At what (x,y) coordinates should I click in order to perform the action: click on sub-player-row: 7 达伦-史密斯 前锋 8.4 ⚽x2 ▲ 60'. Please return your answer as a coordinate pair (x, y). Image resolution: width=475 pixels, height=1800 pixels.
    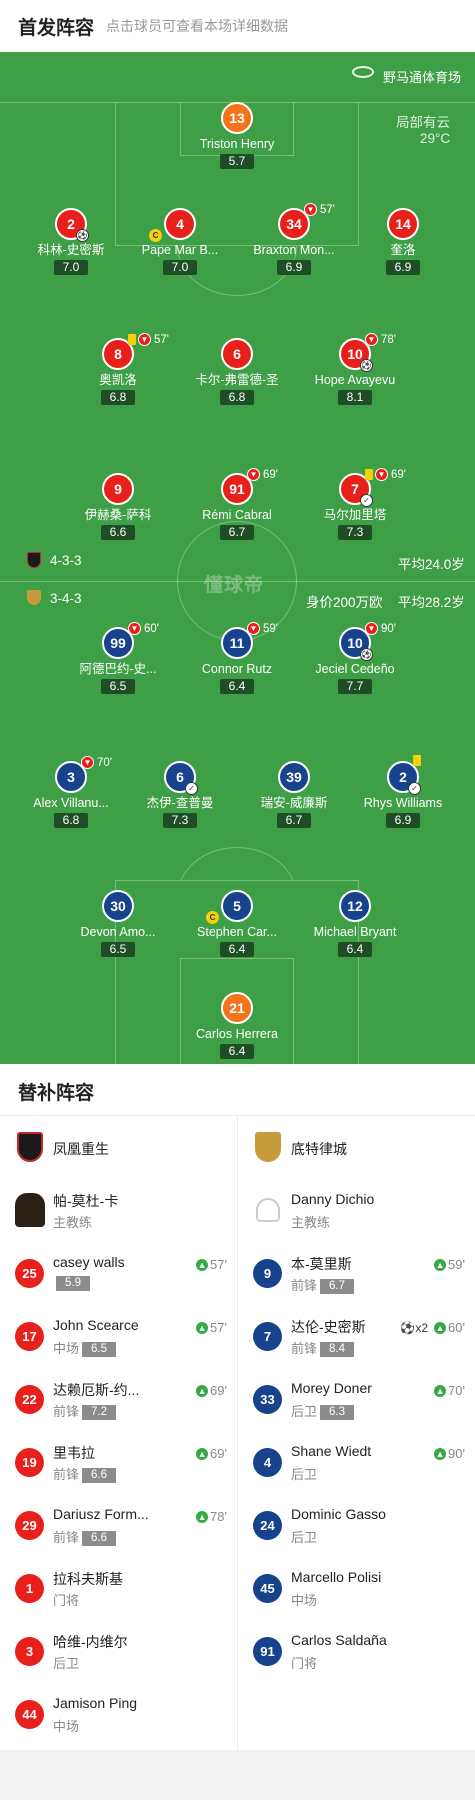
    Looking at the image, I should click on (356, 1335).